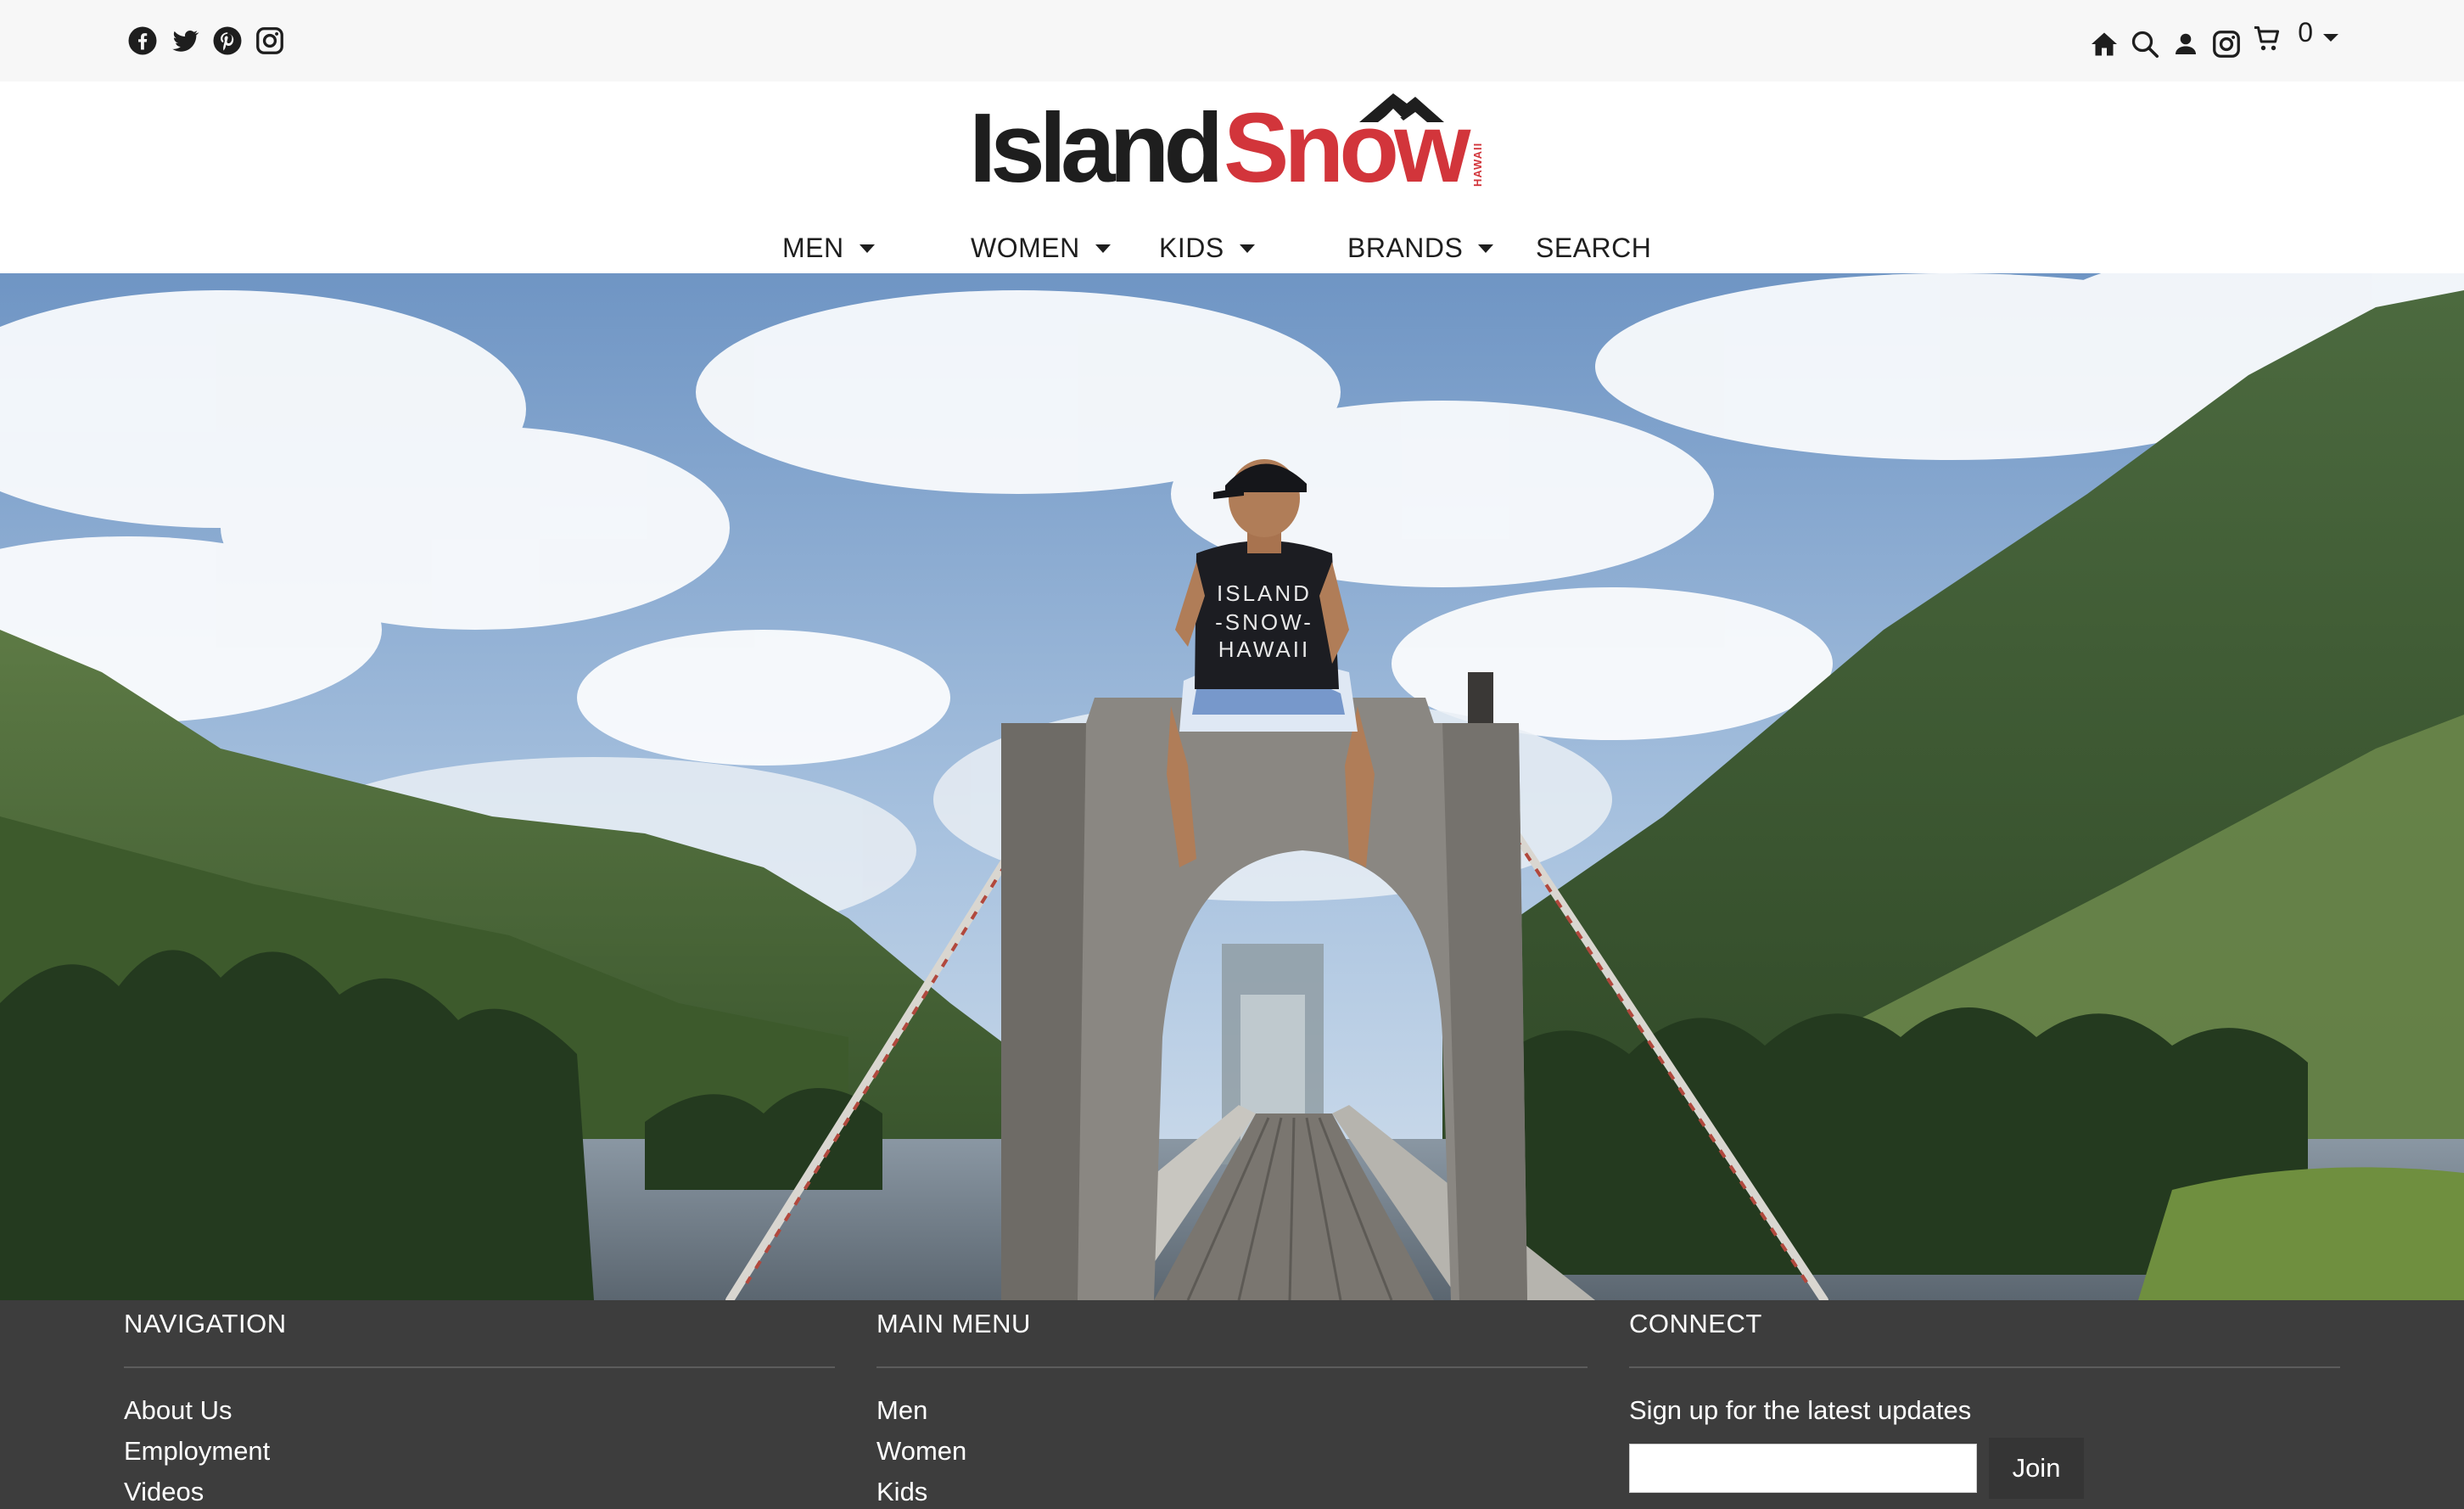  I want to click on cart-count: 0, so click(2305, 32).